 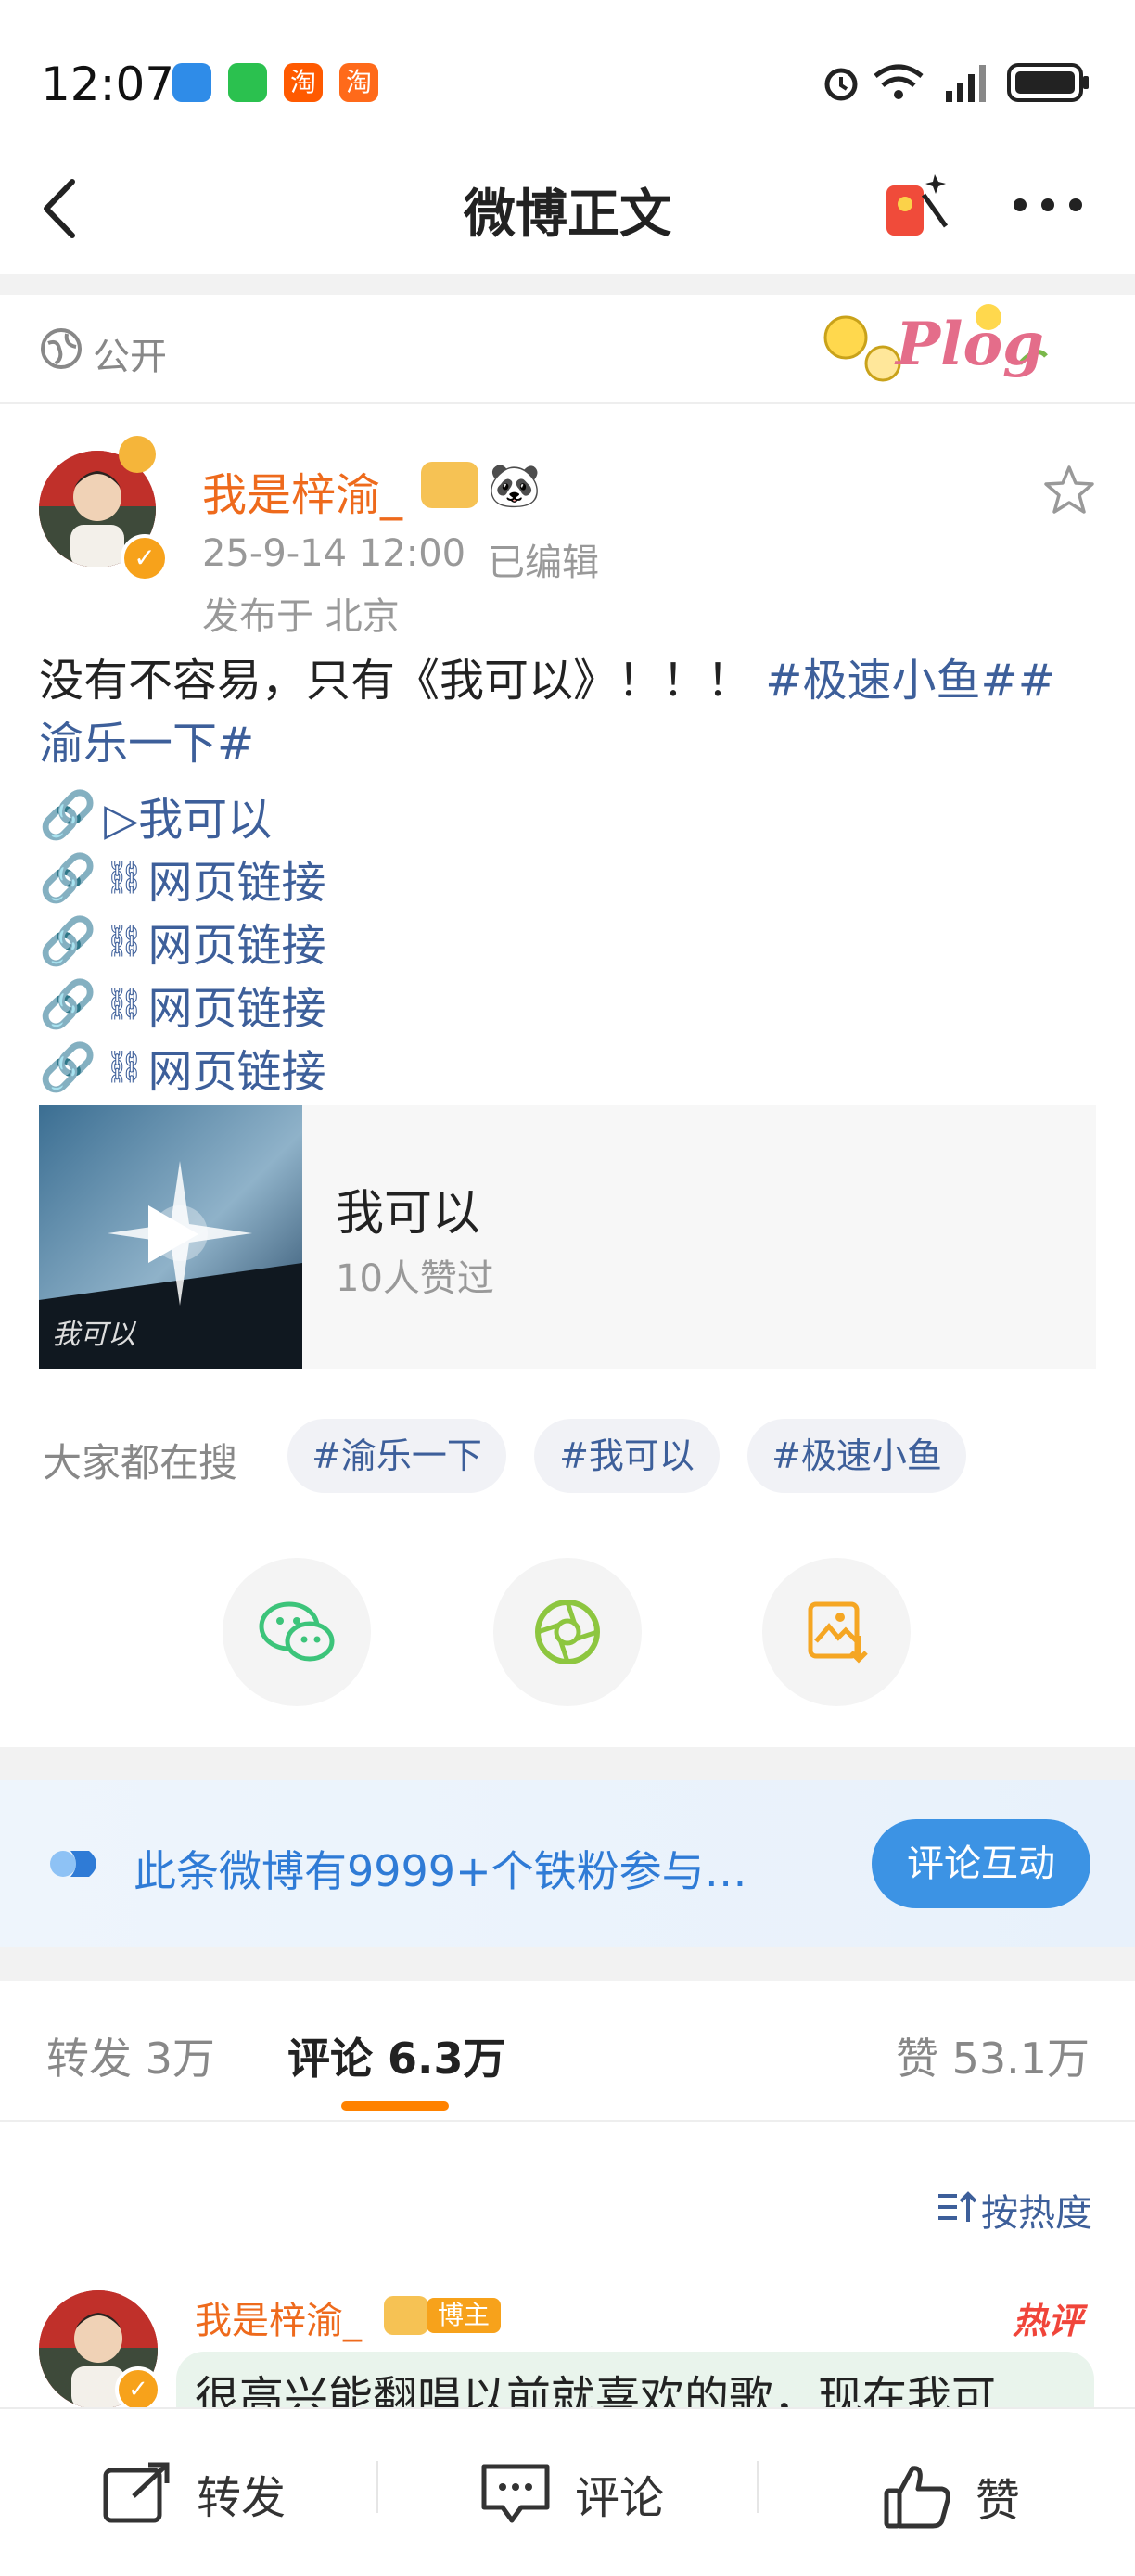 What do you see at coordinates (567, 1237) in the screenshot?
I see `media-card: 我可以 我可以 10人赞过` at bounding box center [567, 1237].